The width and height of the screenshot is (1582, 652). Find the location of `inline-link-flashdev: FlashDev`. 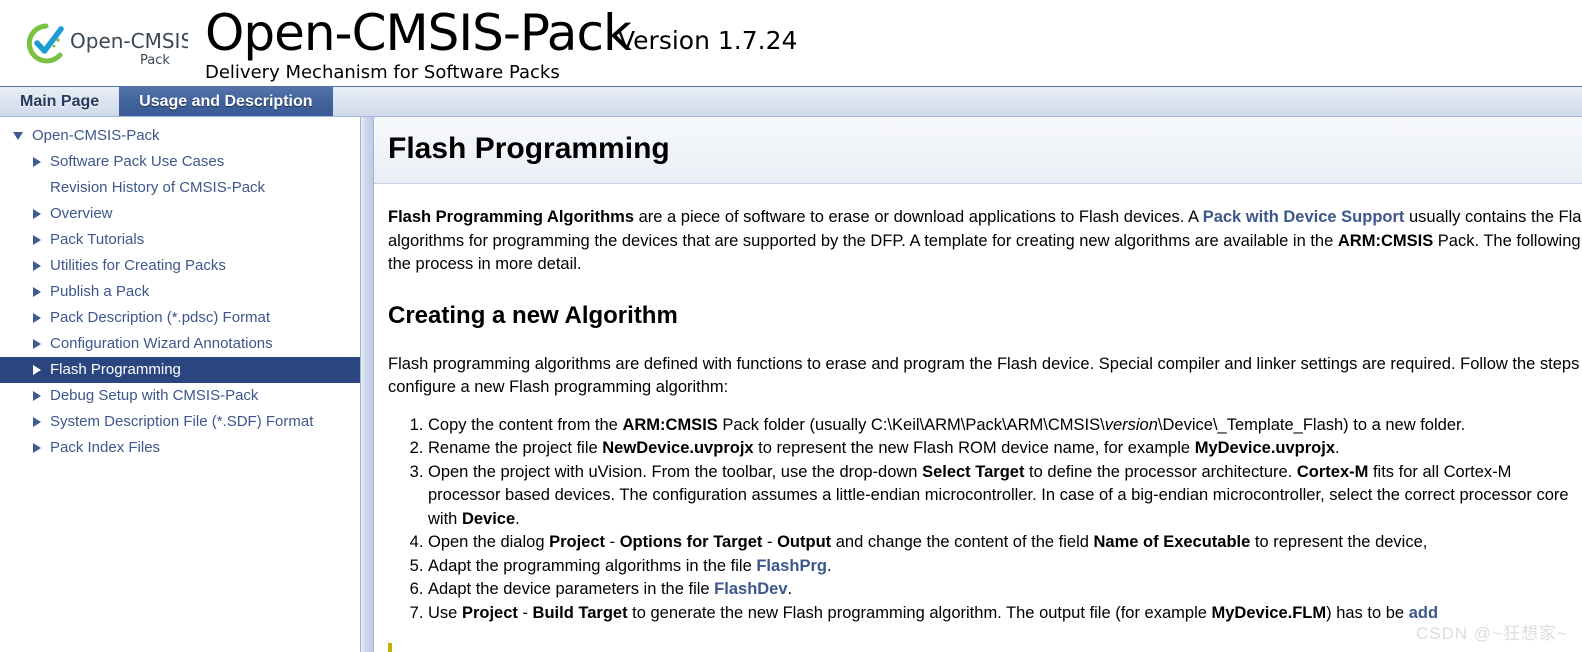

inline-link-flashdev: FlashDev is located at coordinates (750, 589).